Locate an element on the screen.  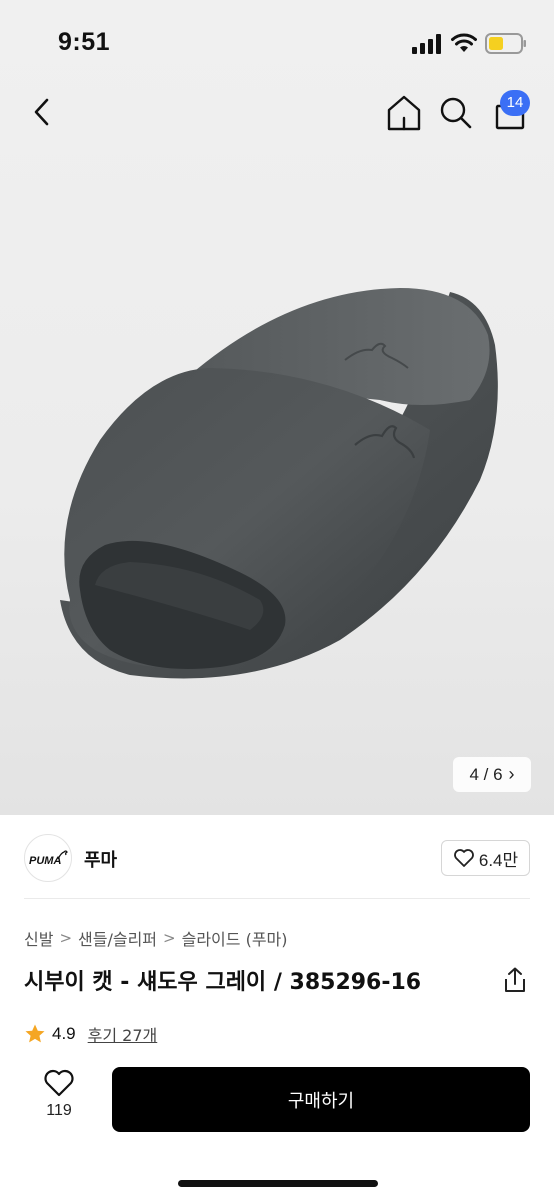
brand-like-count: 6.4만 is located at coordinates (498, 860).